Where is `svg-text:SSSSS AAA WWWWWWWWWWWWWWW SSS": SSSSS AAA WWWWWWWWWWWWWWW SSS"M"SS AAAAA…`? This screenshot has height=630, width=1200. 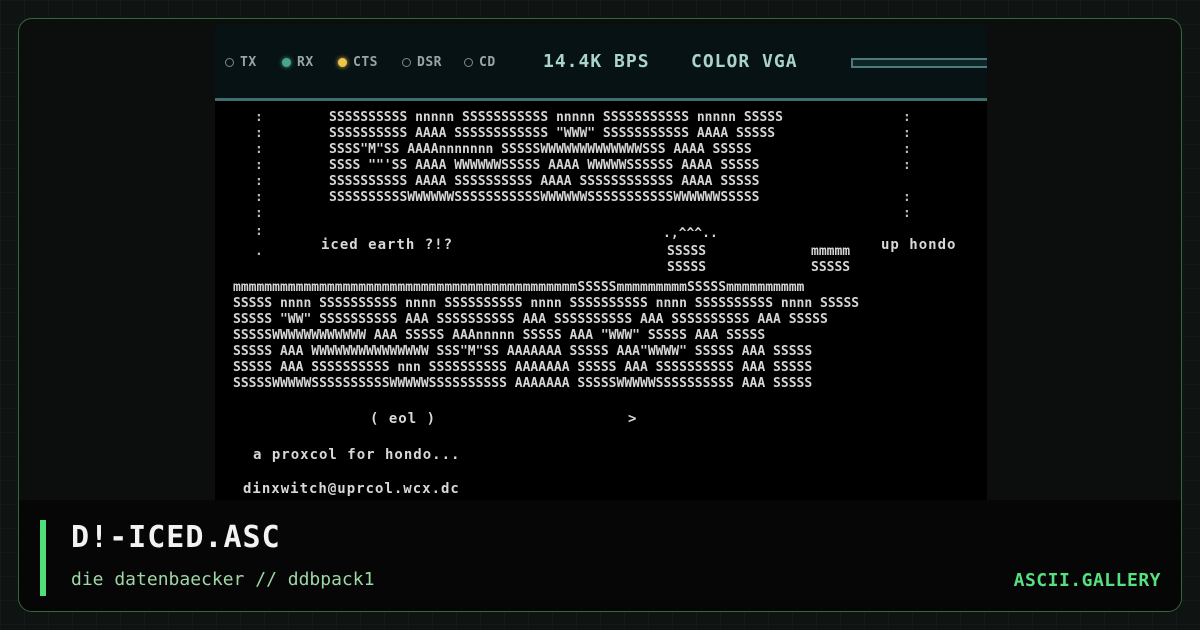
svg-text:SSSSS AAA WWWWWWWWWWWWWWW SSS": SSSSS AAA WWWWWWWWWWWWWWW SSS"M"SS AAAAA… is located at coordinates (522, 351).